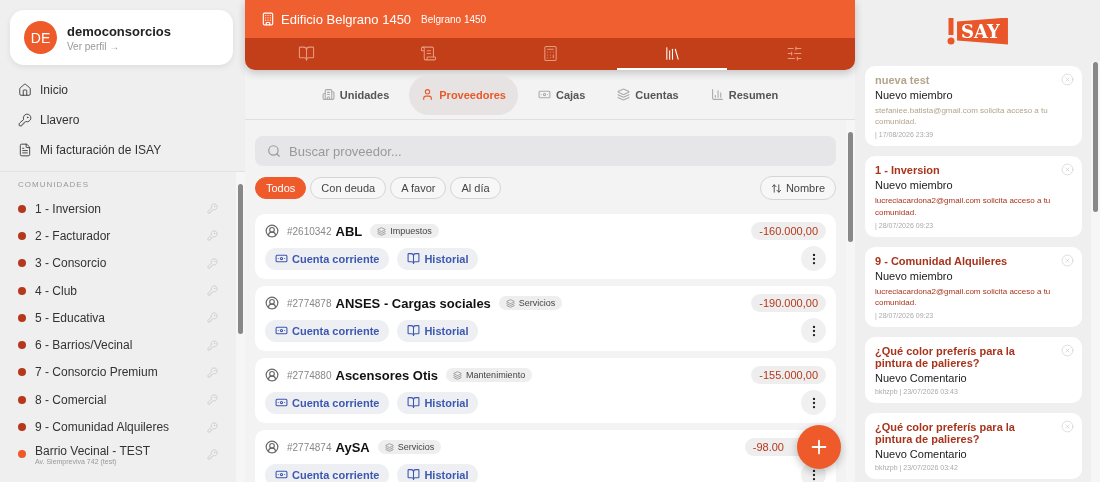 The width and height of the screenshot is (1100, 482). What do you see at coordinates (489, 375) in the screenshot?
I see `category-tag: Mantenimiento` at bounding box center [489, 375].